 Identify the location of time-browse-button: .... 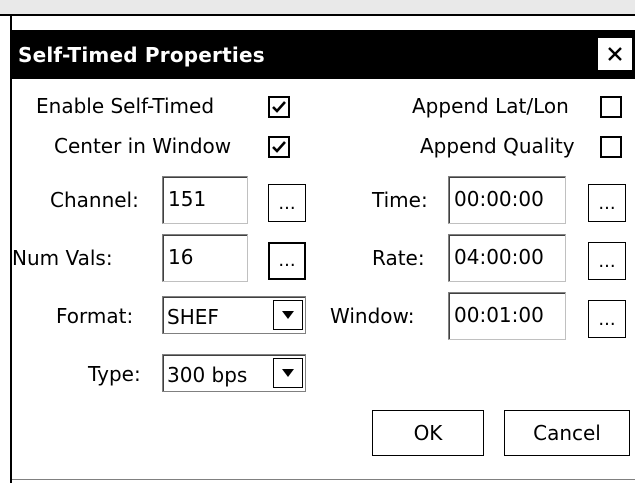
(607, 203).